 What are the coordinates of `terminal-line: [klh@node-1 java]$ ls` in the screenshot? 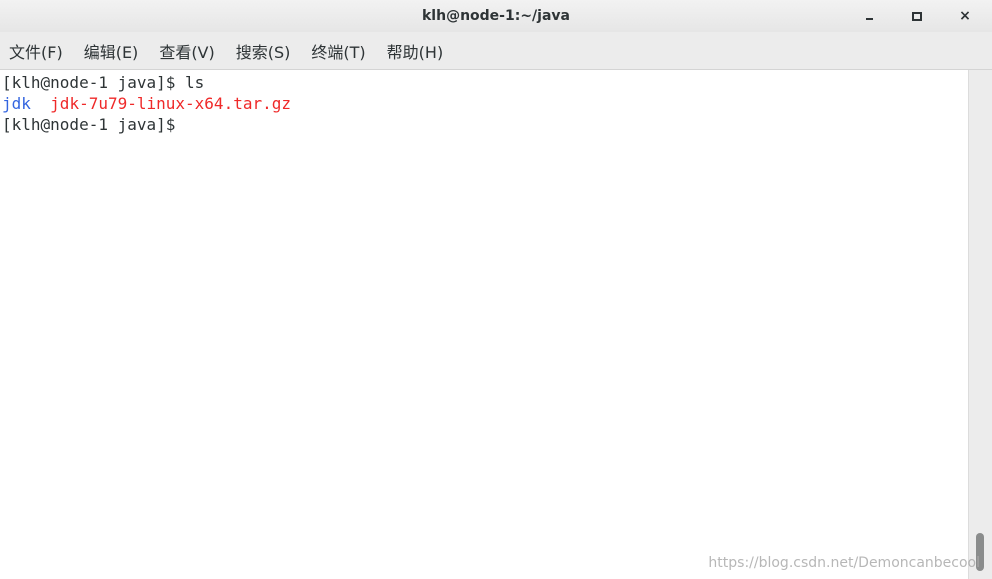 It's located at (485, 82).